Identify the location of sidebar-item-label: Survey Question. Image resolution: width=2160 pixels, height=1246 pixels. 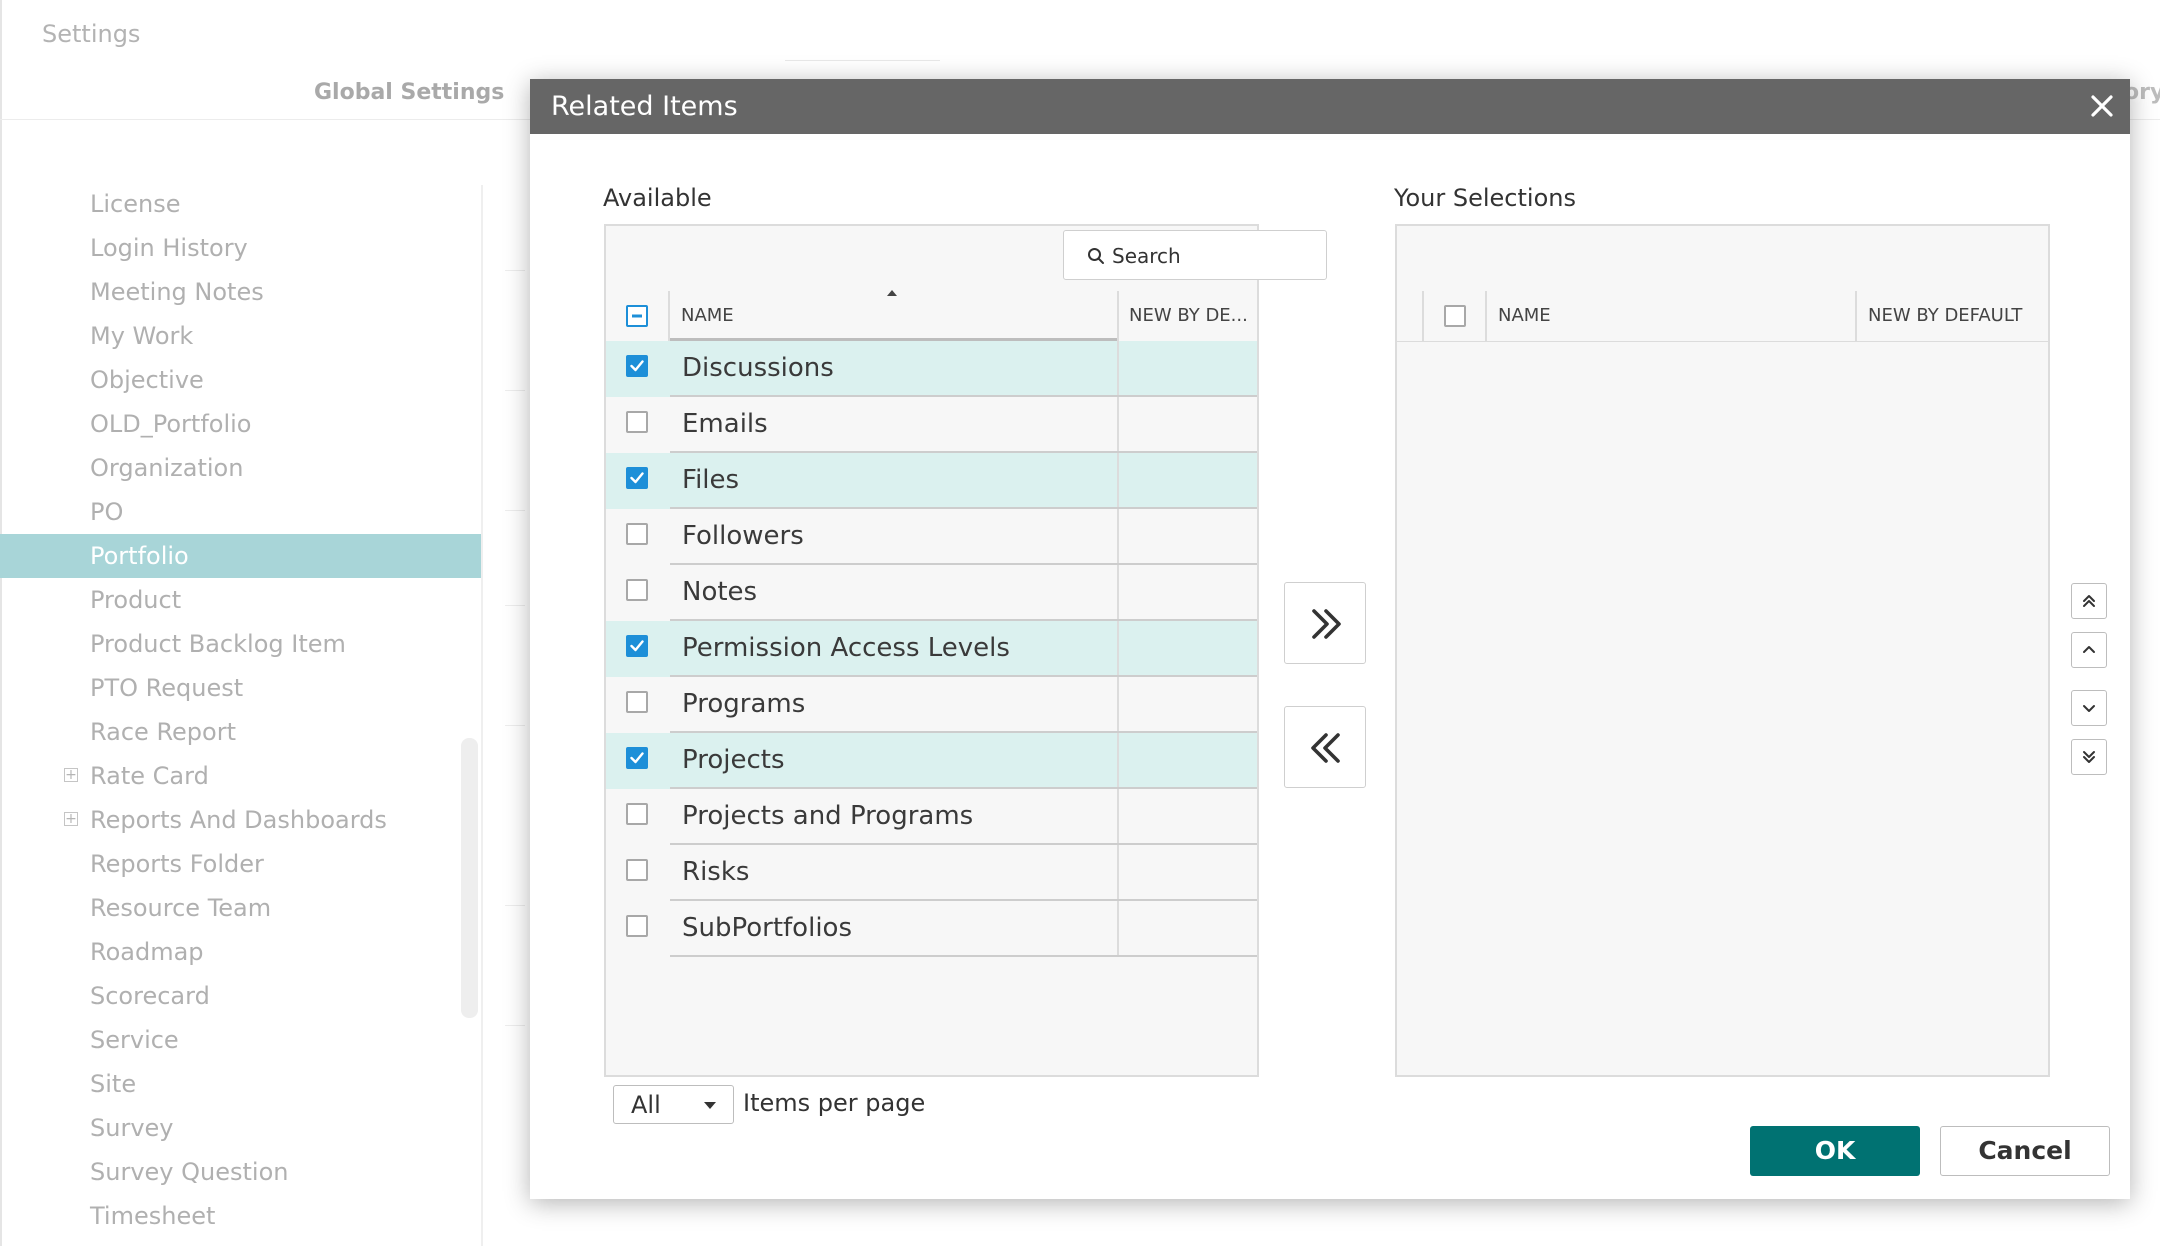
(189, 1172).